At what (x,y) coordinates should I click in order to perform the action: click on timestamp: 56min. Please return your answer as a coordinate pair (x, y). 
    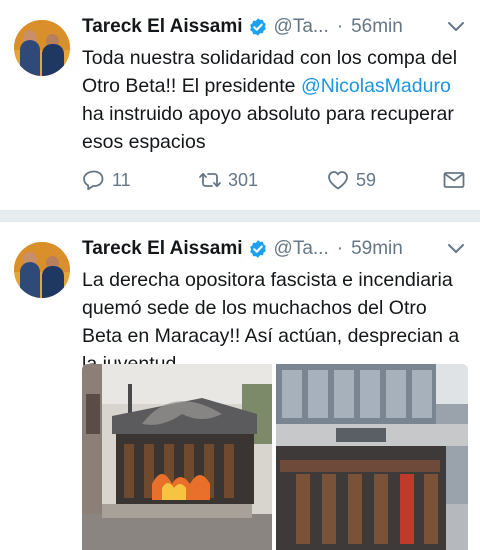
    Looking at the image, I should click on (377, 27).